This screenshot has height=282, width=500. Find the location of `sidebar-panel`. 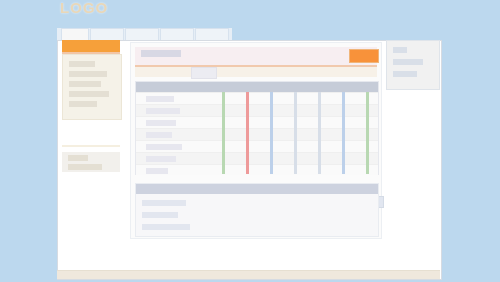

sidebar-panel is located at coordinates (92, 87).